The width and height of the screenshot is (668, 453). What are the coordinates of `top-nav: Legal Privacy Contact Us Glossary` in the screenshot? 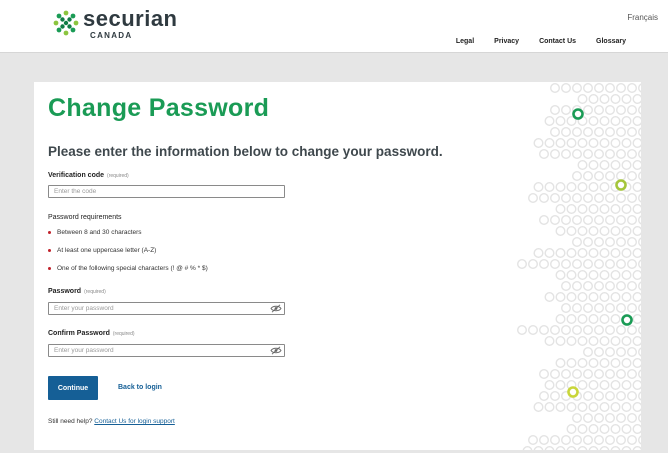 It's located at (541, 41).